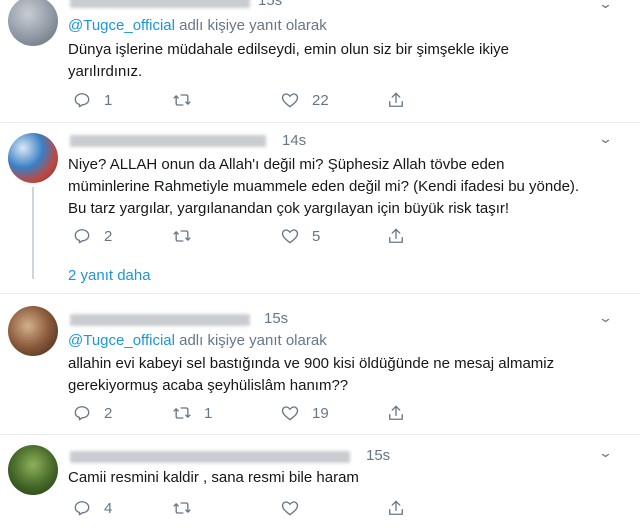 Image resolution: width=640 pixels, height=528 pixels. I want to click on retweet-count: 1, so click(208, 413).